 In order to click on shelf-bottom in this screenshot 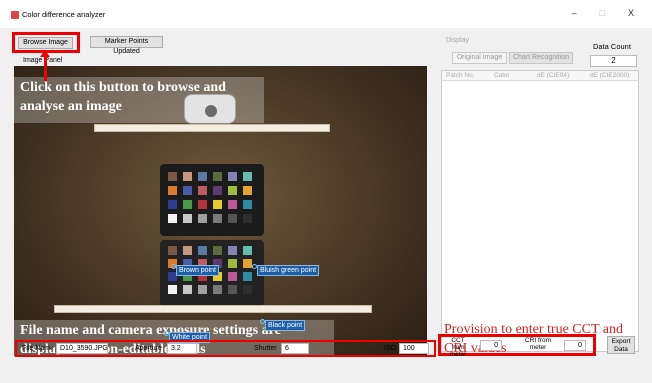, I will do `click(213, 309)`.